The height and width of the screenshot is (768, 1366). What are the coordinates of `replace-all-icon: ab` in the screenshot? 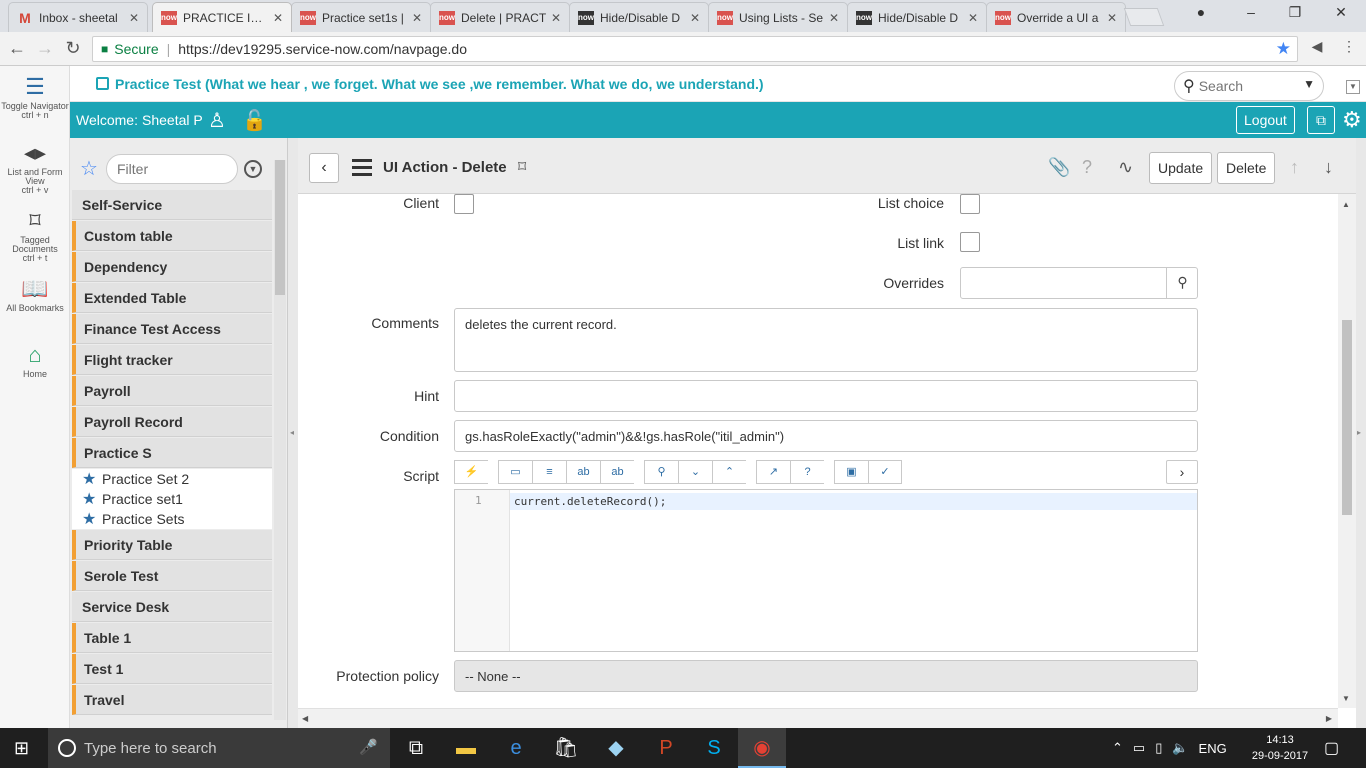 It's located at (617, 472).